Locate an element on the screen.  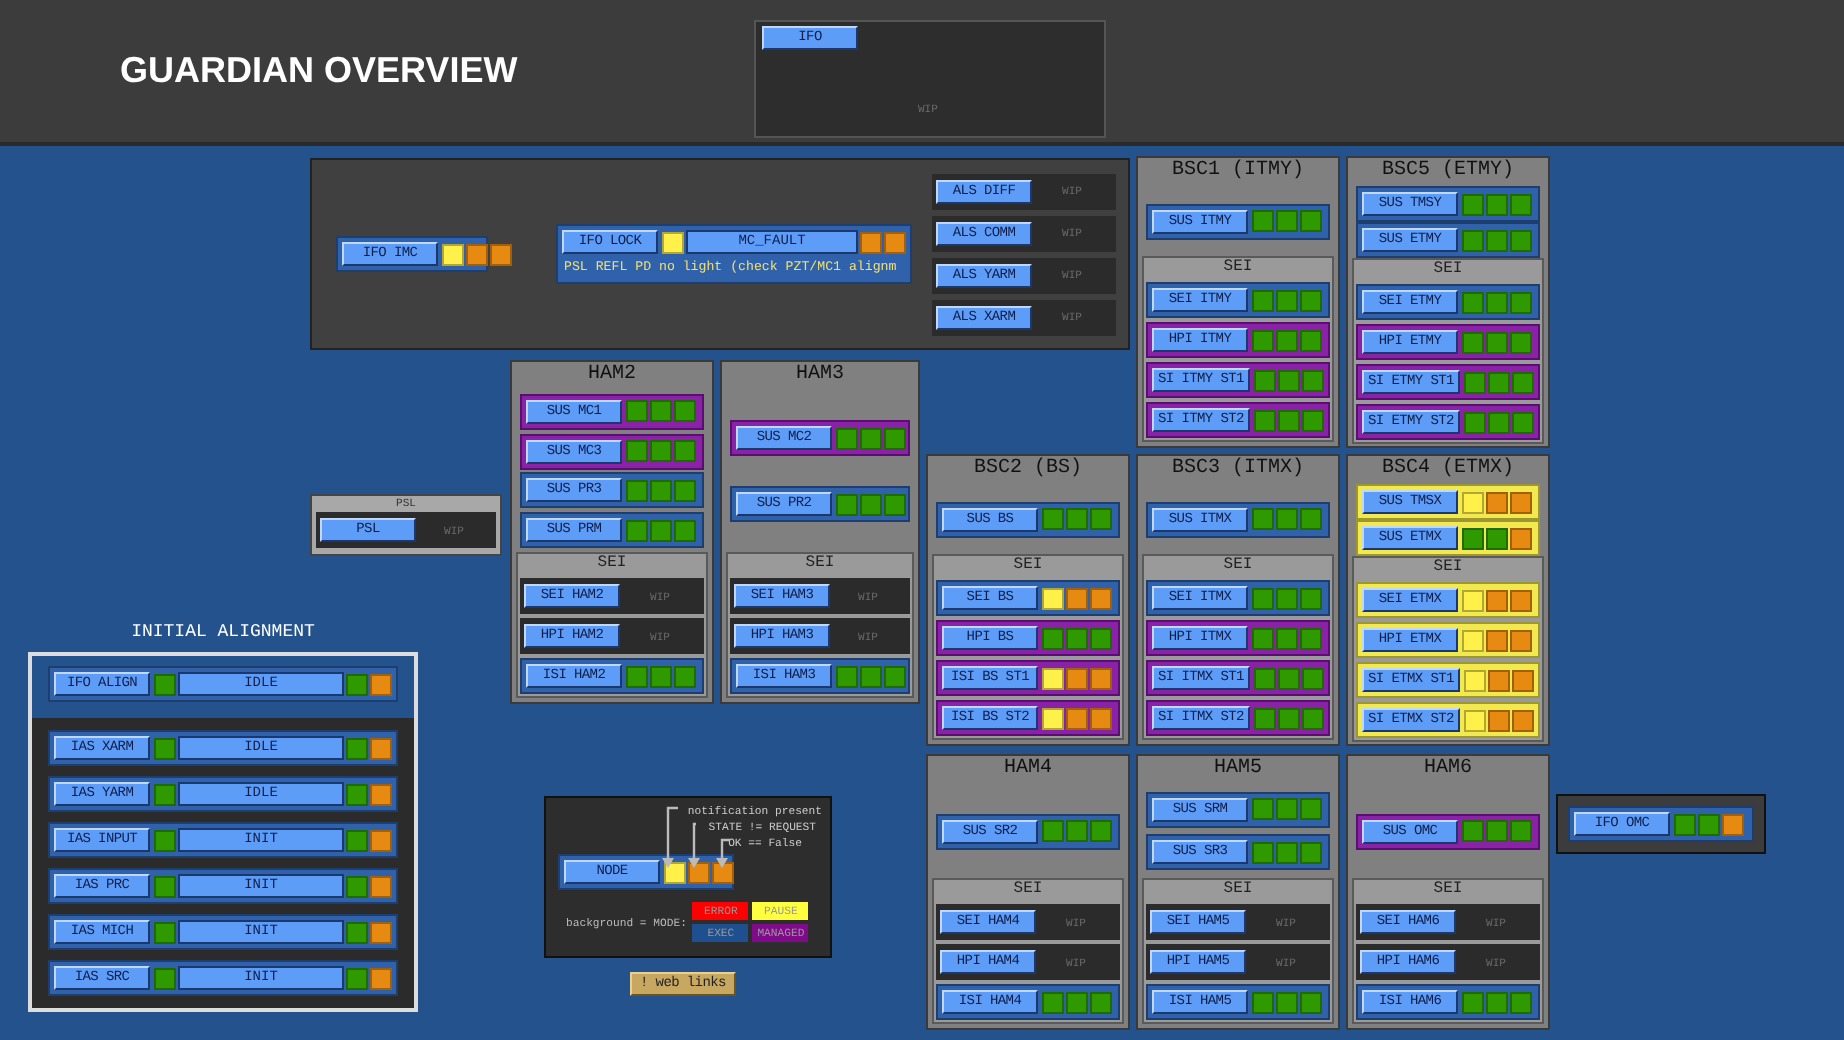
section-title: INITIAL ALIGNMENT is located at coordinates (223, 633).